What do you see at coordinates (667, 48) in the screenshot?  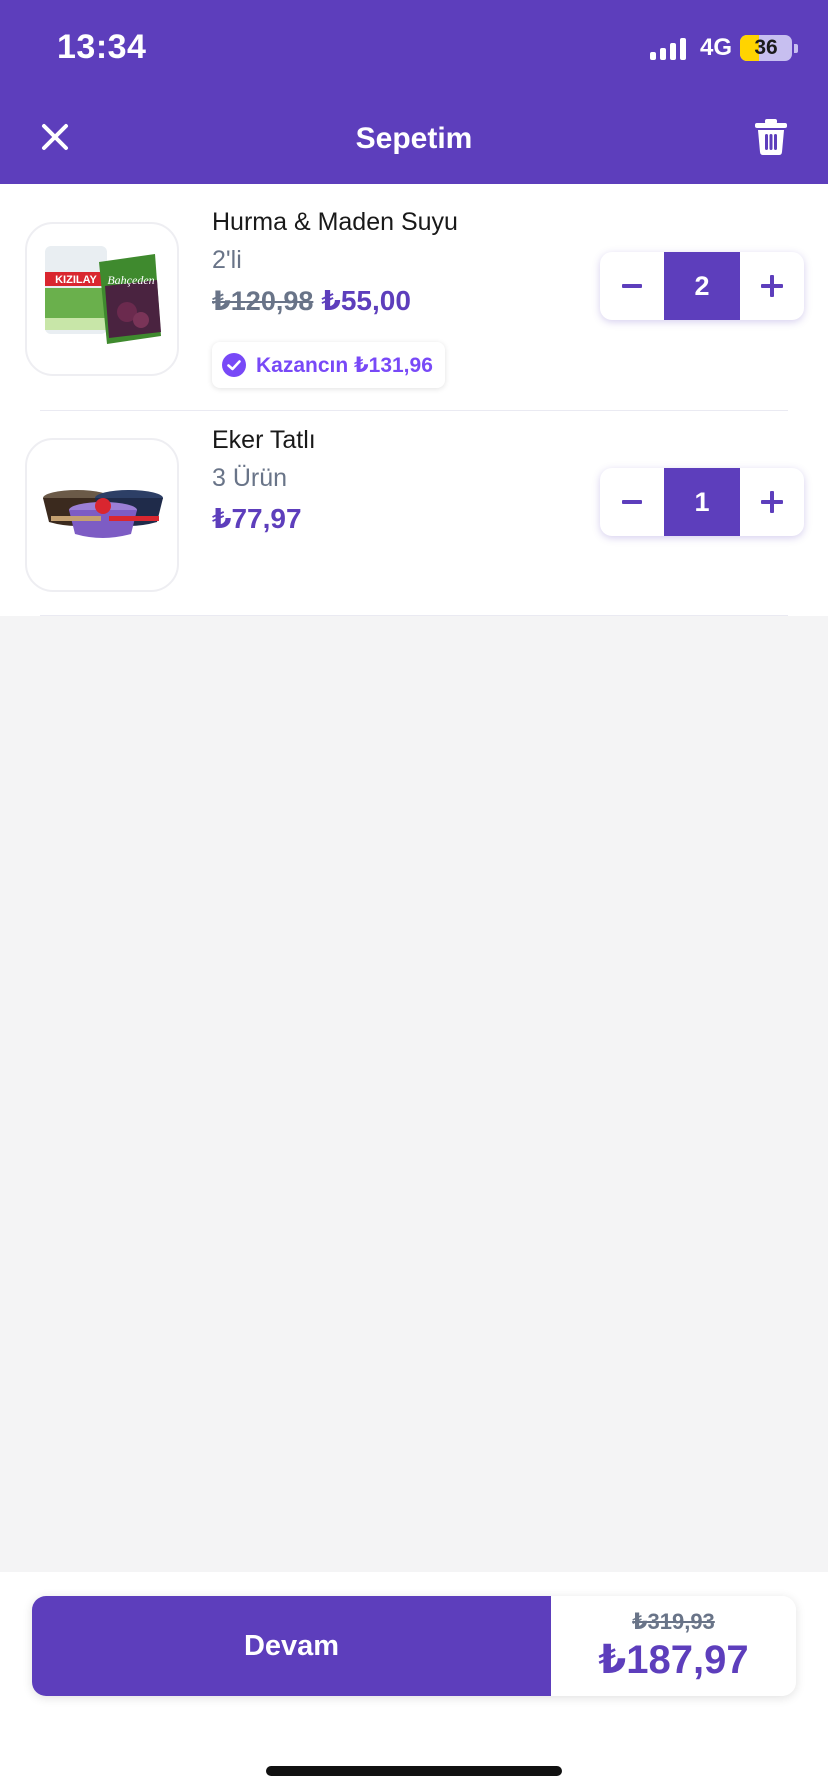 I see `signal-icon` at bounding box center [667, 48].